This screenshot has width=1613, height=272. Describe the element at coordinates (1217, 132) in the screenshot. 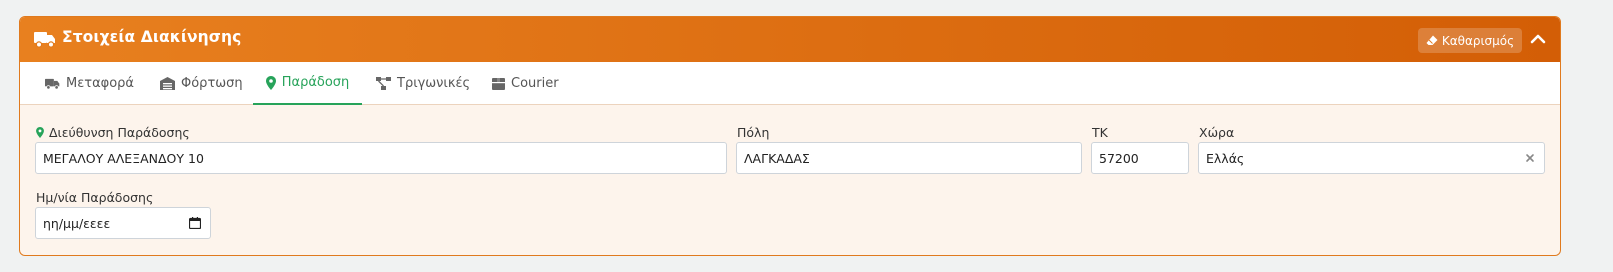

I see `country-label: Χώρα` at that location.